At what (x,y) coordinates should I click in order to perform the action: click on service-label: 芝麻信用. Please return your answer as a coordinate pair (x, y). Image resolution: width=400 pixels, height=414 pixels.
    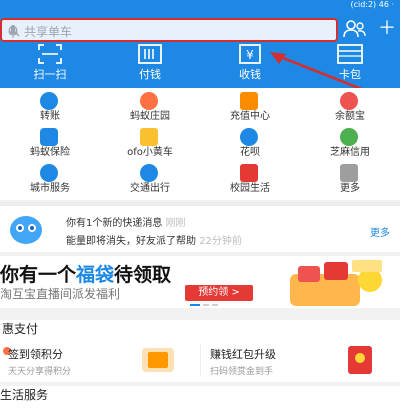
    Looking at the image, I should click on (350, 152).